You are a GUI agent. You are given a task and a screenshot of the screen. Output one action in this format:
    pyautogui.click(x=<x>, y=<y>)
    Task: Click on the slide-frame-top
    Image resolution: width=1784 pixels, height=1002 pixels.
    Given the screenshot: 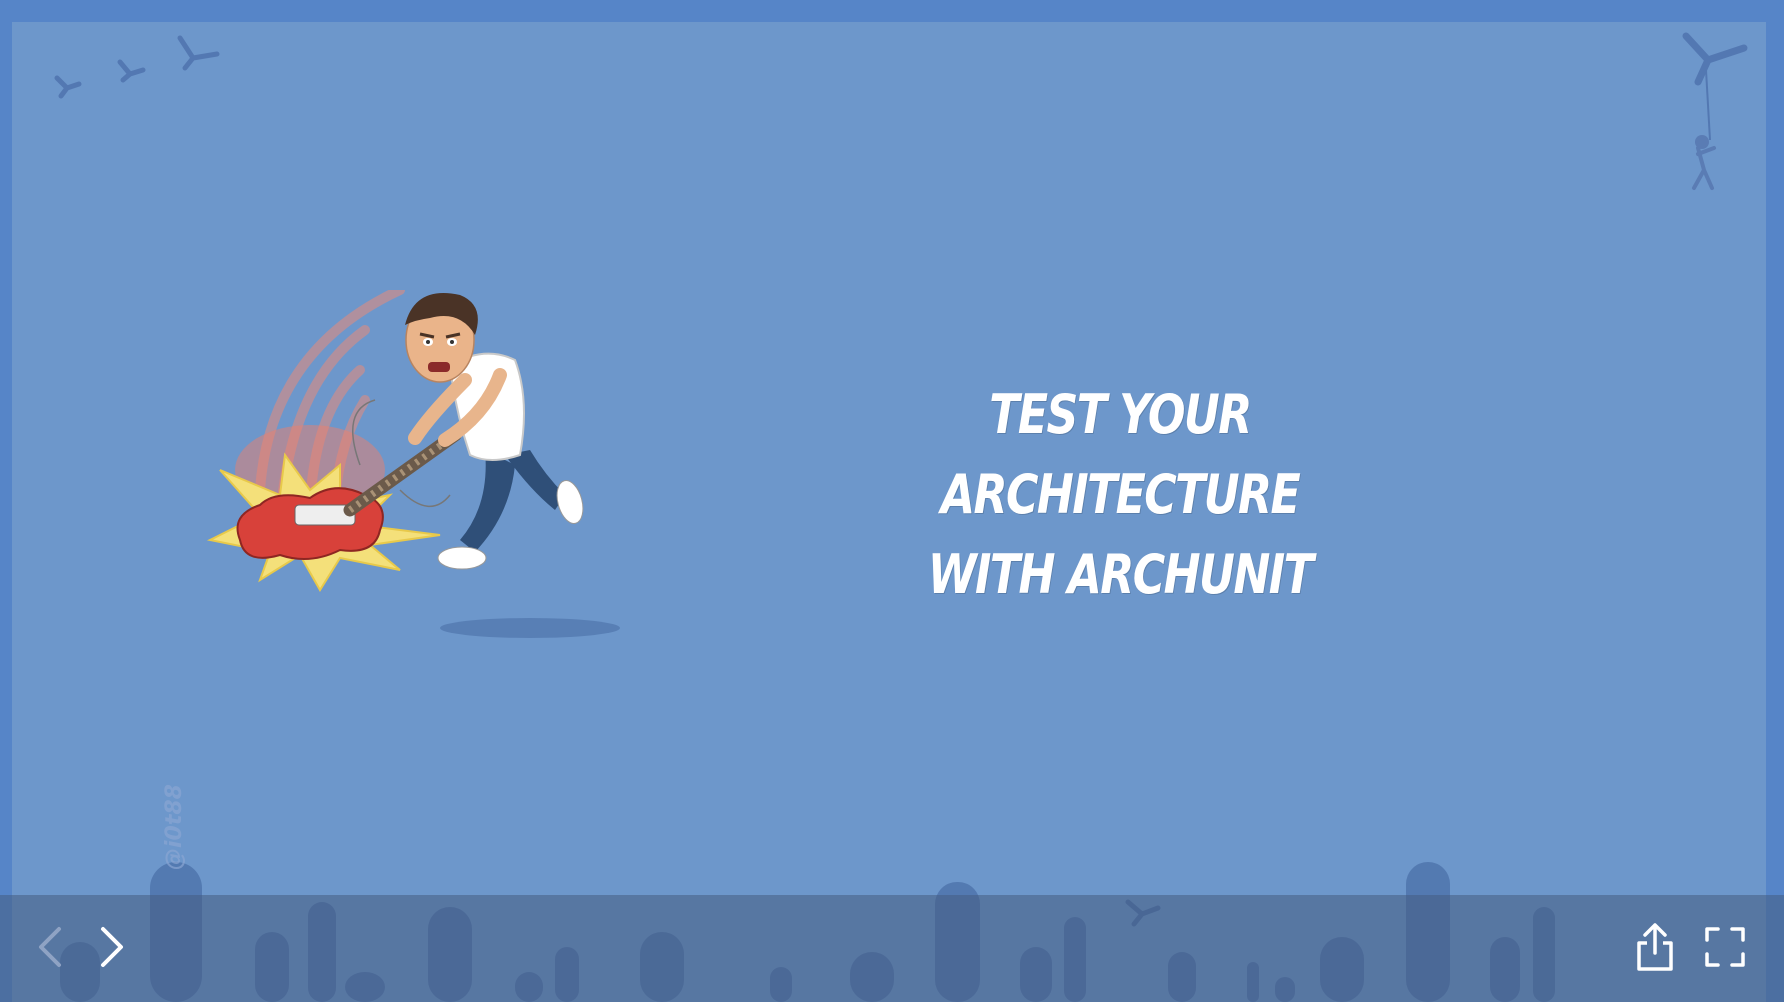 What is the action you would take?
    pyautogui.click(x=892, y=11)
    